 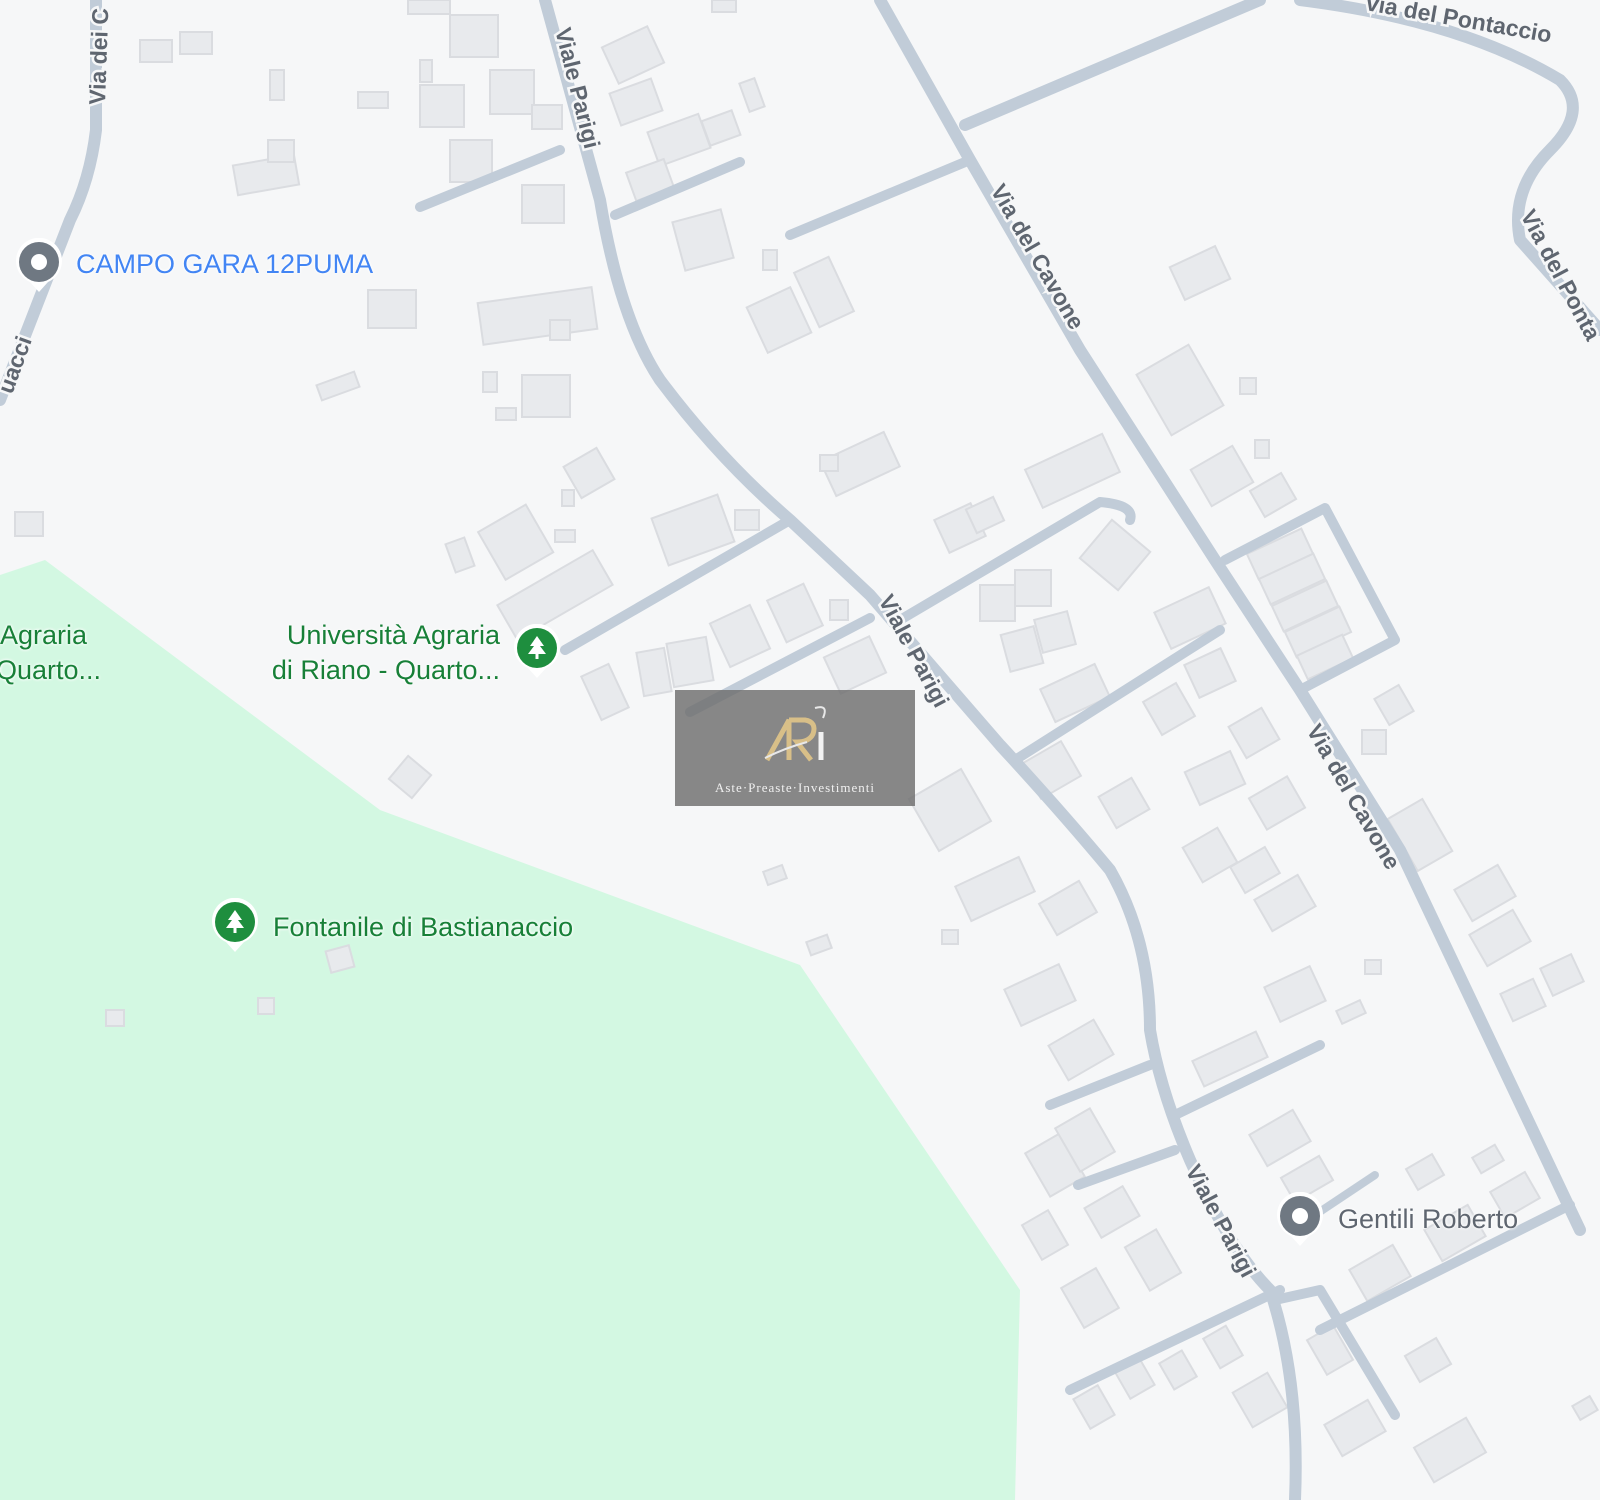 What do you see at coordinates (795, 734) in the screenshot?
I see `watermark-logo-icon` at bounding box center [795, 734].